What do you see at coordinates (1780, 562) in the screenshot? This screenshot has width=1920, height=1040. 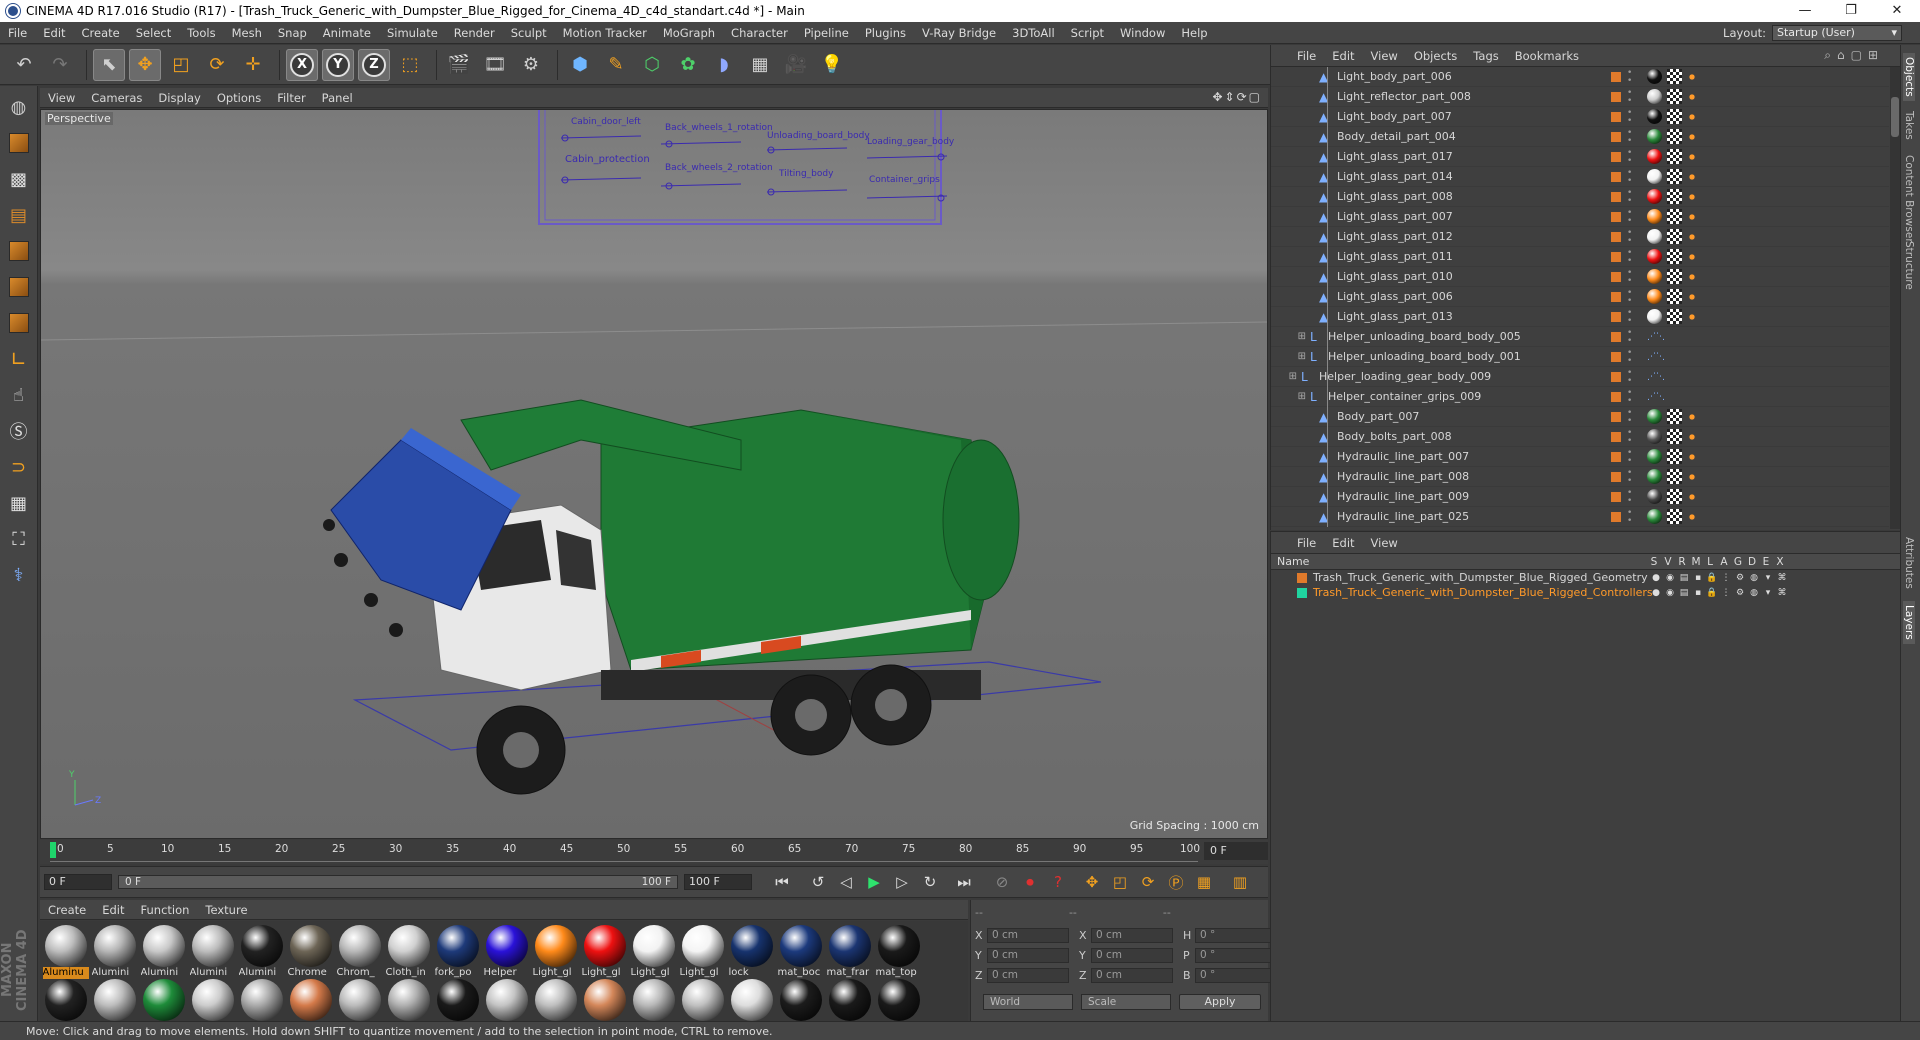 I see `layer-column-label: X` at bounding box center [1780, 562].